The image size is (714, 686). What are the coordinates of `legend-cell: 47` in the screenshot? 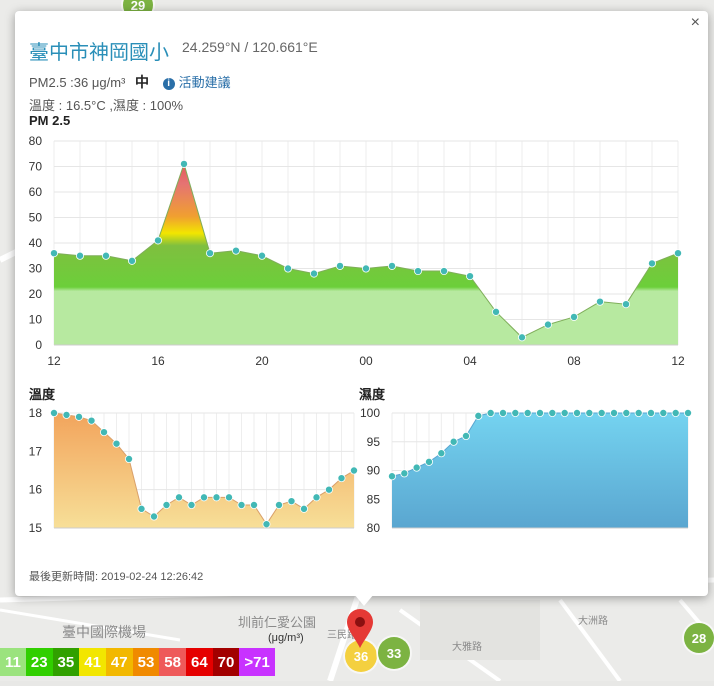 It's located at (119, 662).